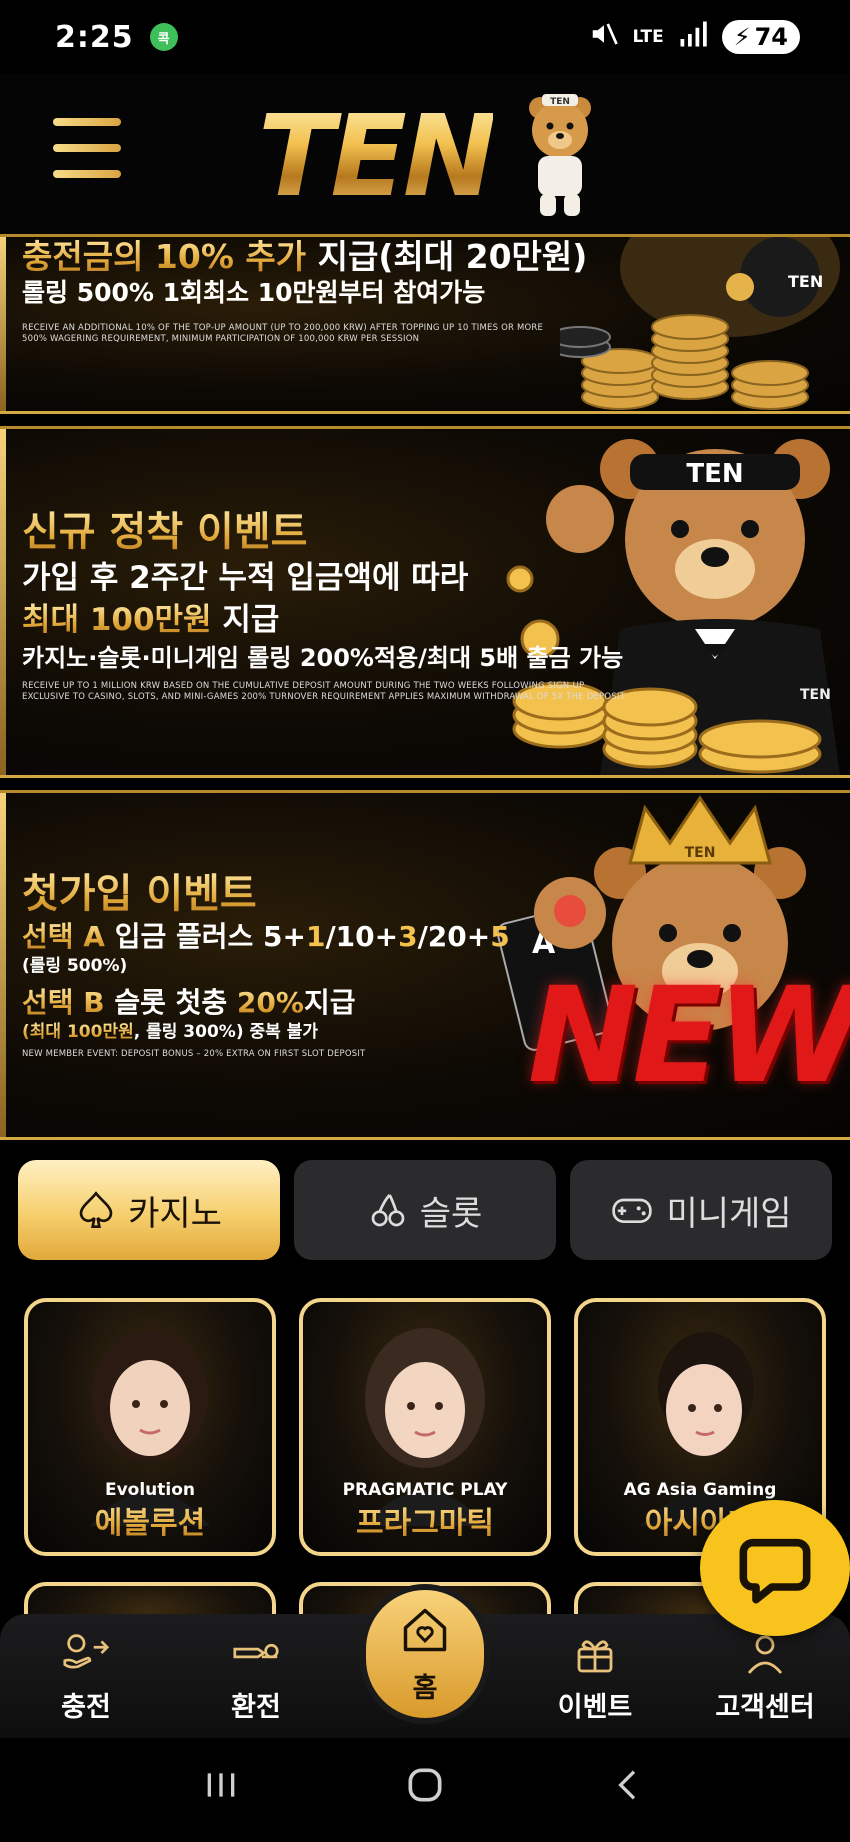 Image resolution: width=850 pixels, height=1842 pixels. I want to click on tab-slots: 슬롯, so click(425, 1210).